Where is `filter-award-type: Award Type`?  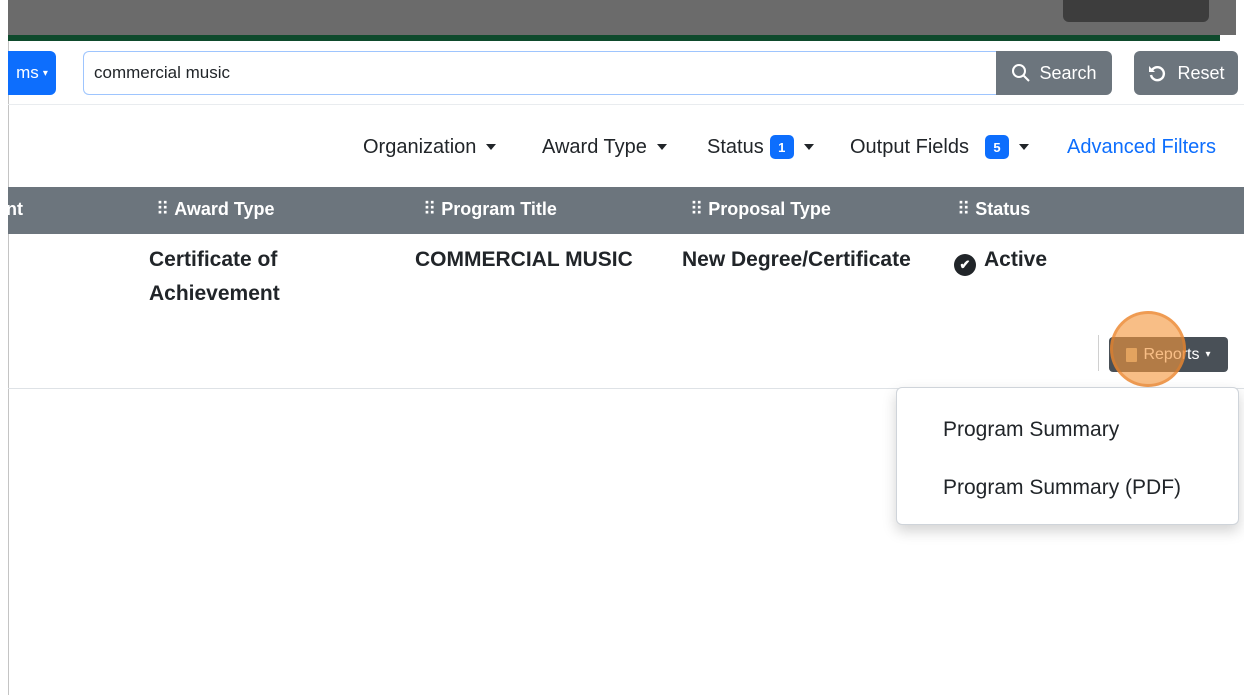
filter-award-type: Award Type is located at coordinates (604, 147).